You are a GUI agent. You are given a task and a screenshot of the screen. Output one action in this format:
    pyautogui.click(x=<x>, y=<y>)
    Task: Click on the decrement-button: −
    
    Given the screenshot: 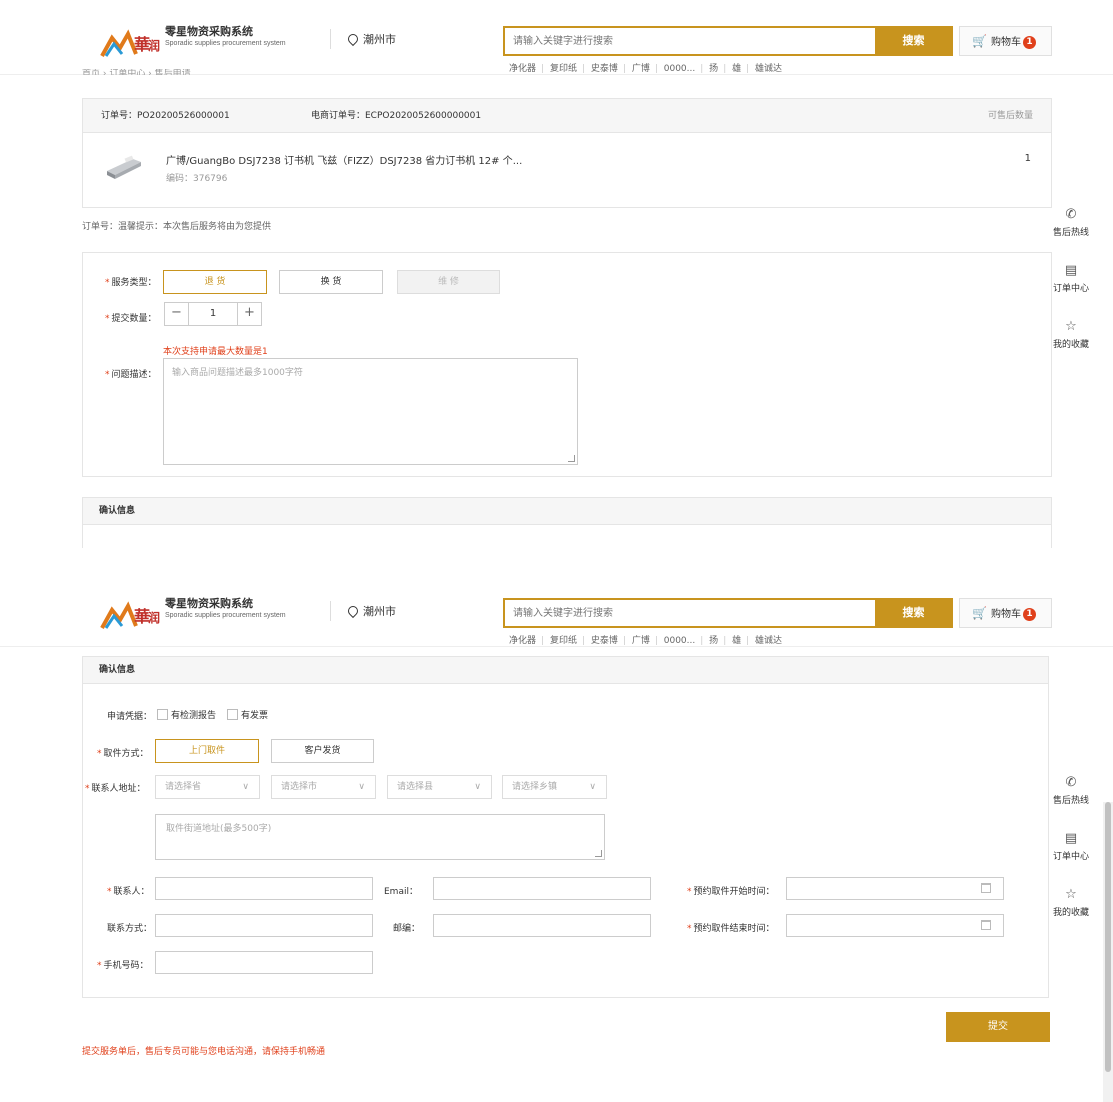 What is the action you would take?
    pyautogui.click(x=177, y=314)
    